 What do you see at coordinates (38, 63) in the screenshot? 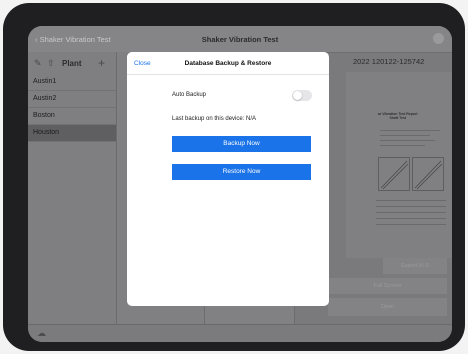
I see `edit-icon: ✎` at bounding box center [38, 63].